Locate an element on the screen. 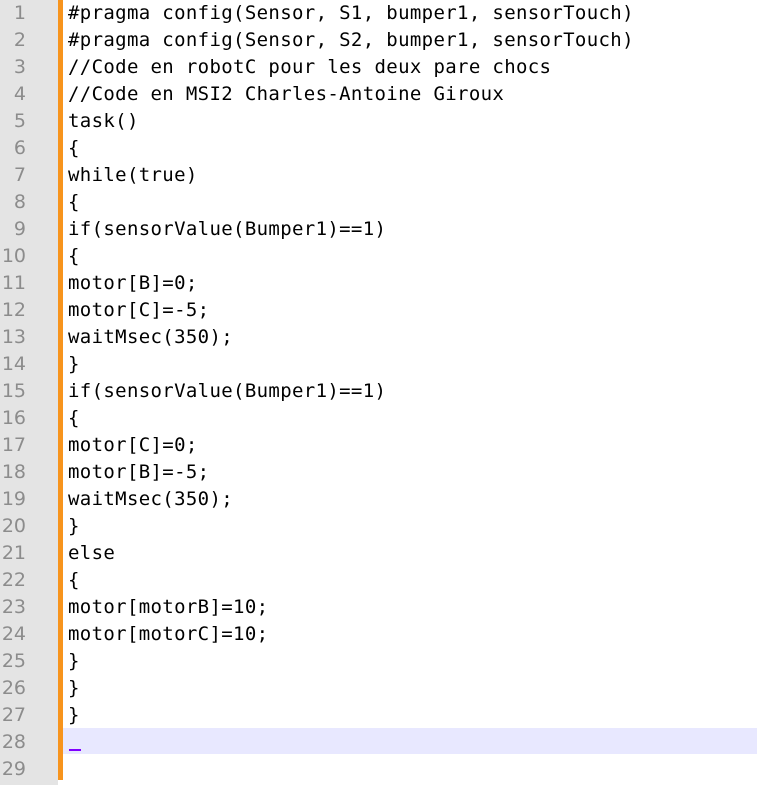 The width and height of the screenshot is (757, 785). line-number: 10 is located at coordinates (13, 256).